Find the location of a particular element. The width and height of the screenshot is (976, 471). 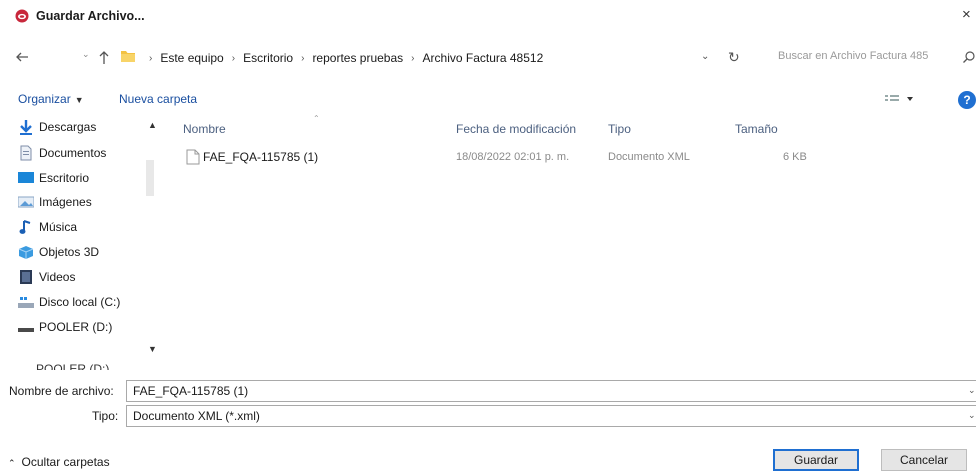

filetype-value: Documento XML (*.xml) is located at coordinates (196, 416).